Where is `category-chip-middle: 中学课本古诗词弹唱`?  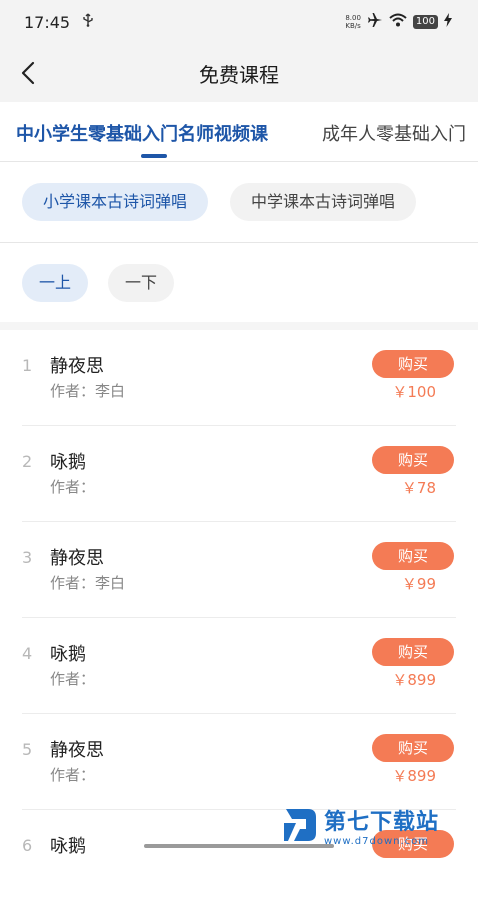
category-chip-middle: 中学课本古诗词弹唱 is located at coordinates (323, 202).